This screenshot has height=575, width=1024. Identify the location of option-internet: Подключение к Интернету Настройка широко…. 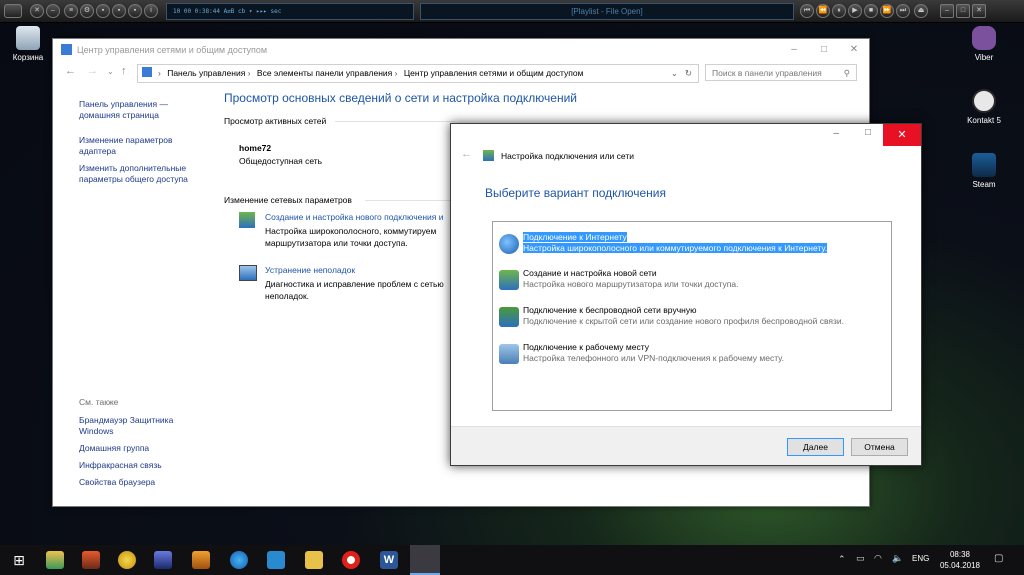
(692, 243).